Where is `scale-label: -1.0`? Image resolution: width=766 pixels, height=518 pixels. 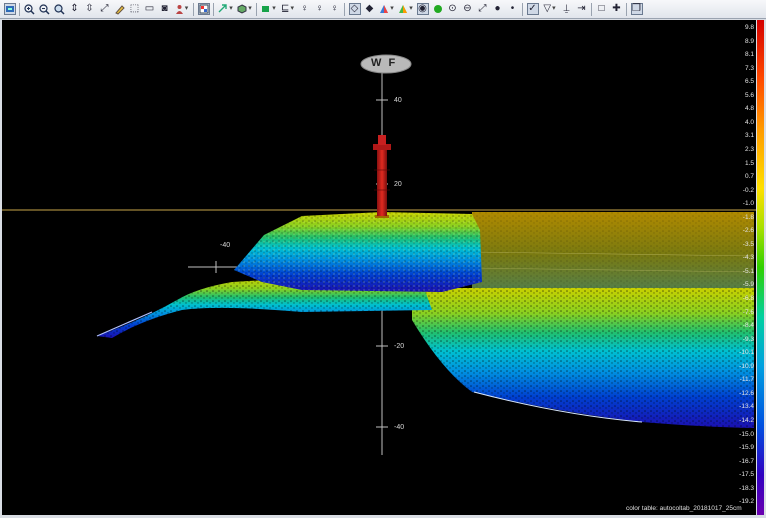
scale-label: -1.0 is located at coordinates (748, 204).